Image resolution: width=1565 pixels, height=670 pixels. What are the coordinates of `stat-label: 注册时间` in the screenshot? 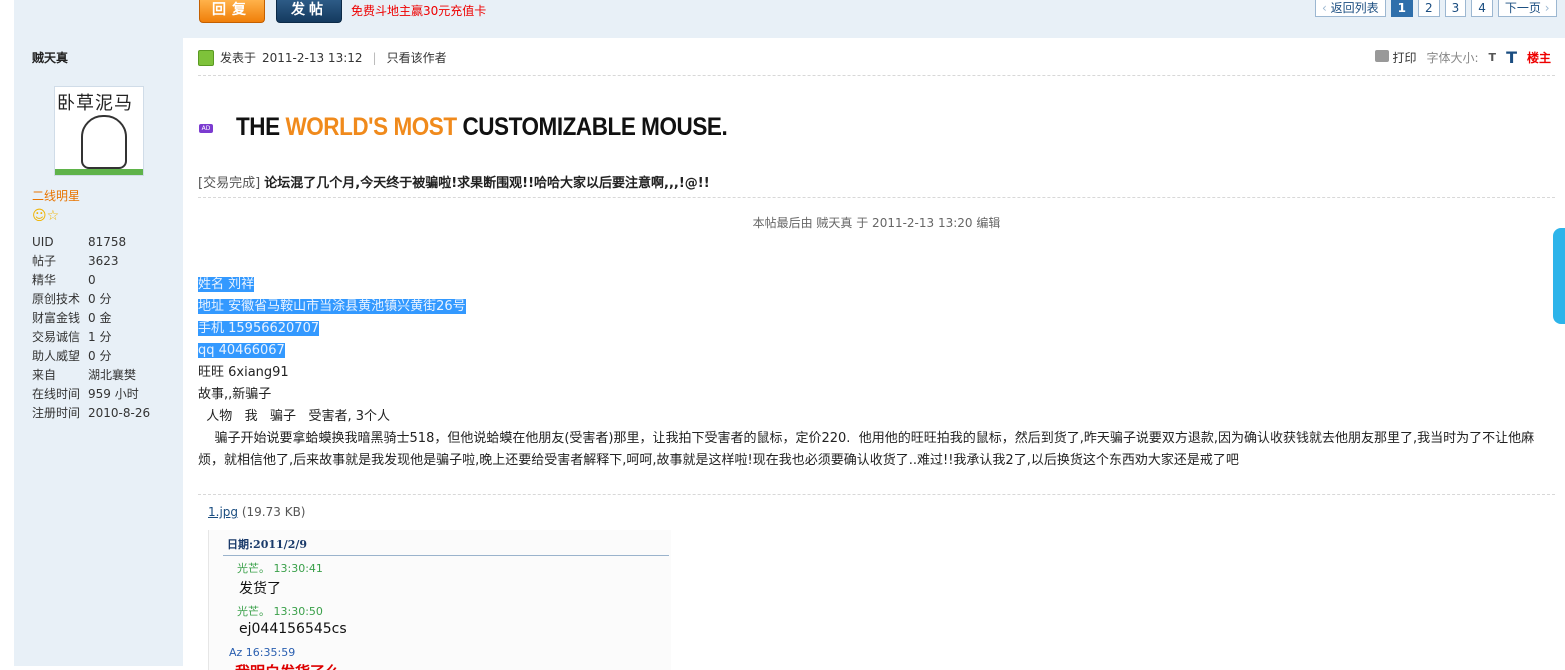 It's located at (56, 413).